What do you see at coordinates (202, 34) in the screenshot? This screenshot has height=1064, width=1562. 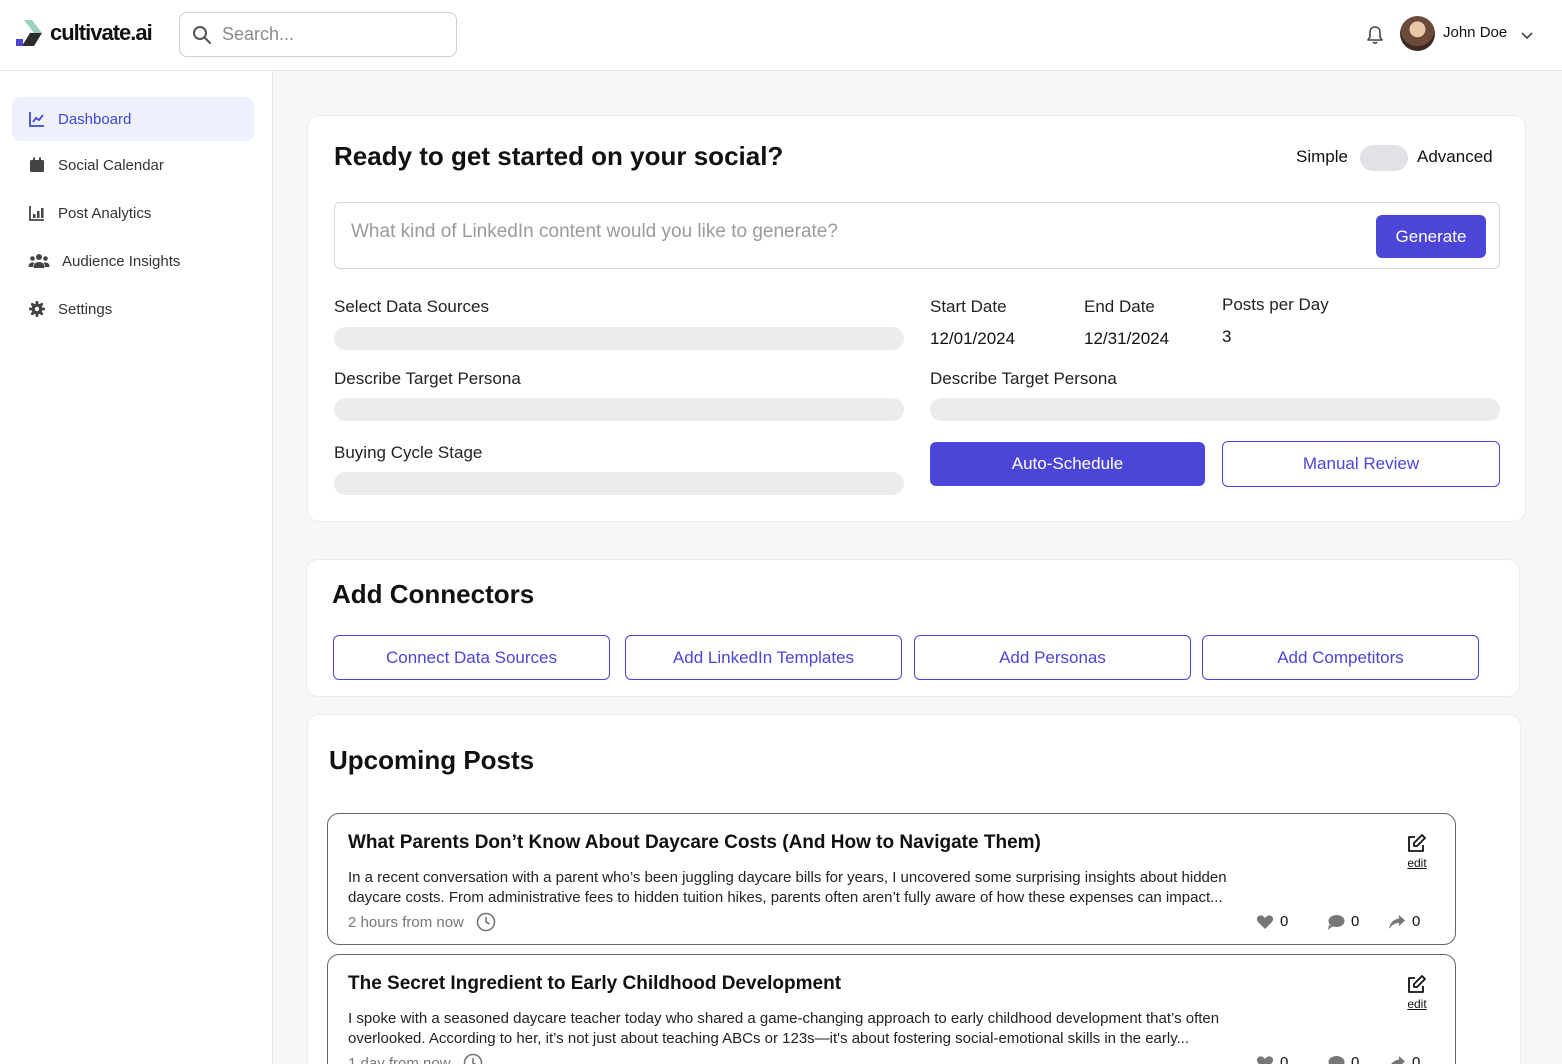 I see `search-icon` at bounding box center [202, 34].